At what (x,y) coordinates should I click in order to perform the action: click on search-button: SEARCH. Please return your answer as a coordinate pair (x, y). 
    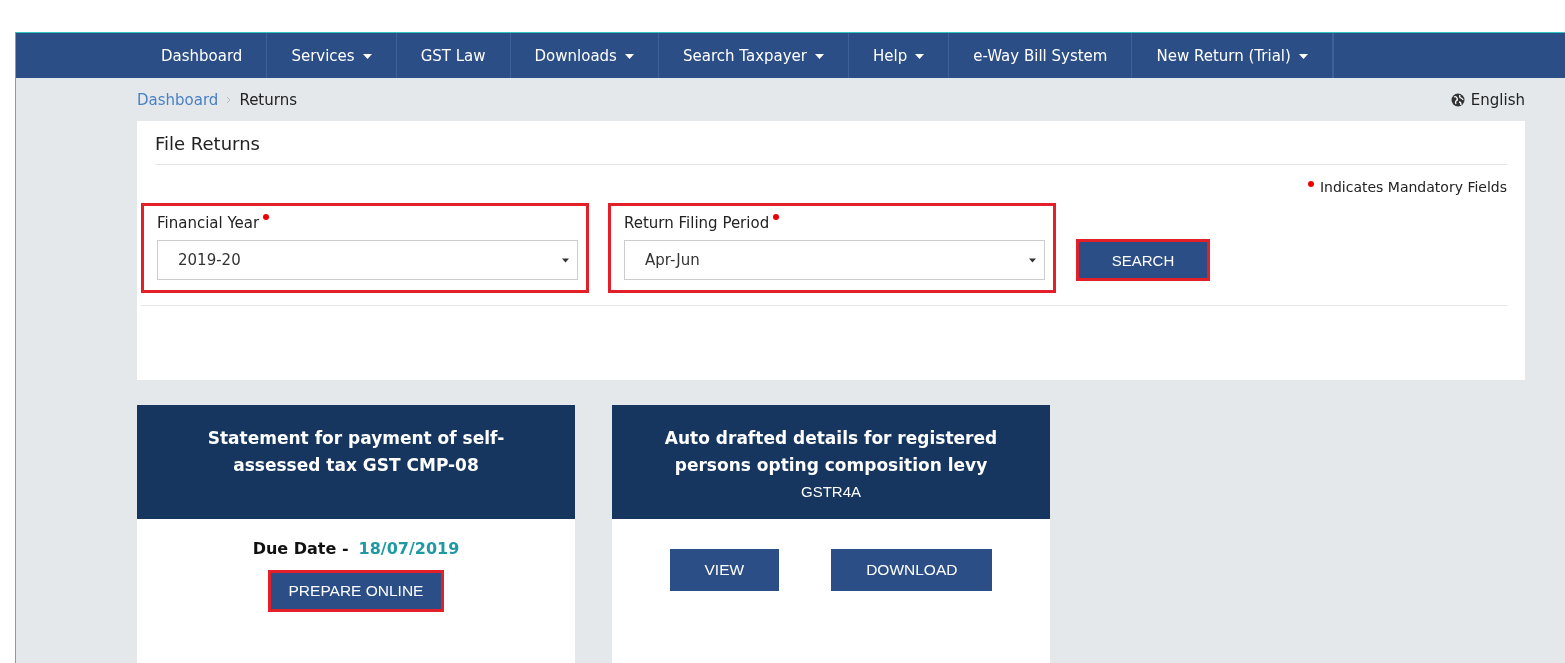
    Looking at the image, I should click on (1143, 260).